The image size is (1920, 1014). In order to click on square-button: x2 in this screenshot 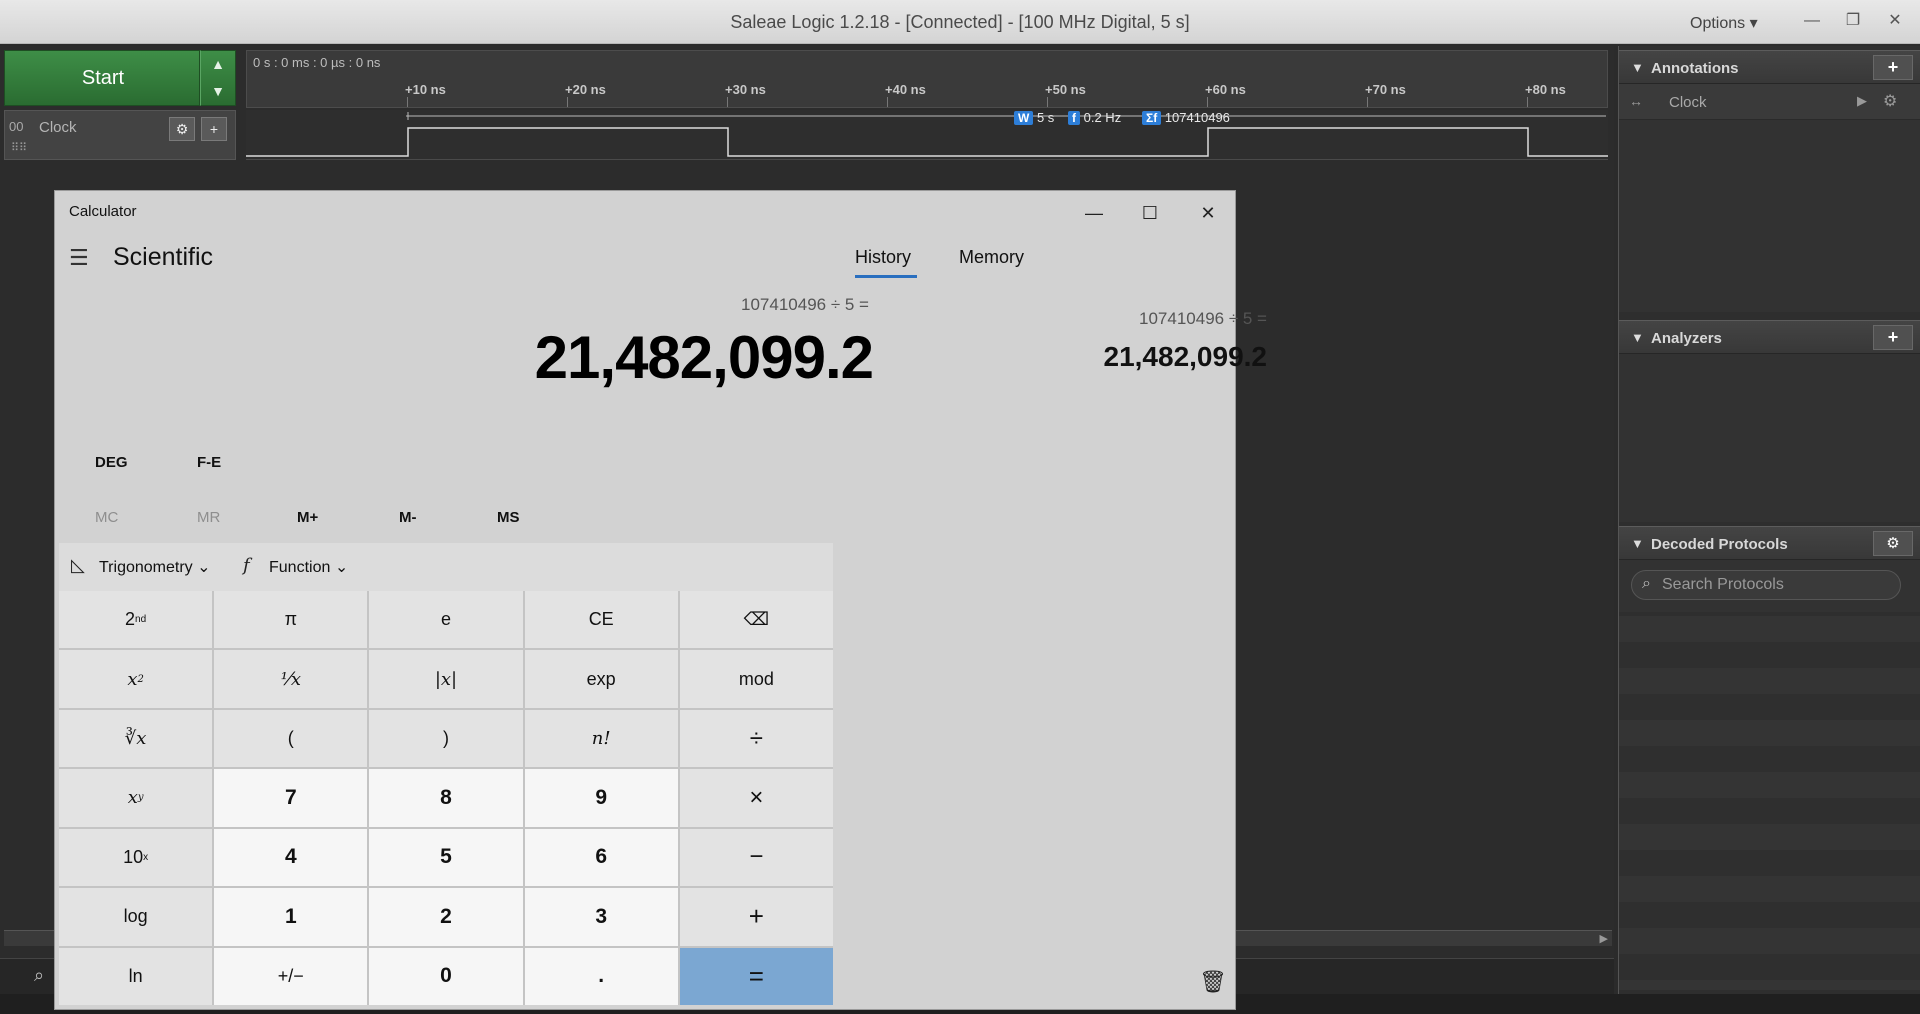, I will do `click(136, 679)`.